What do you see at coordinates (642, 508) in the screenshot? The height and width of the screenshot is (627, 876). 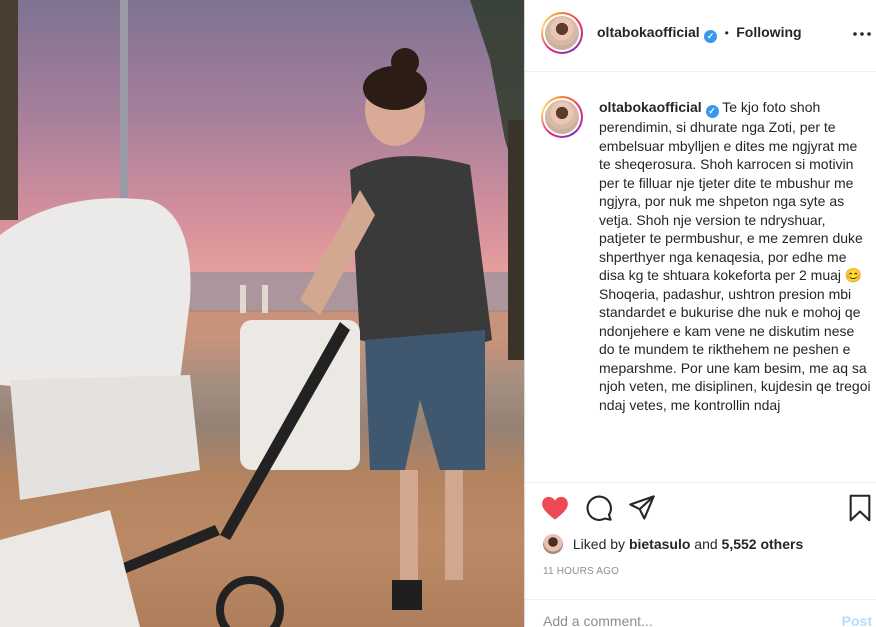 I see `share-icon` at bounding box center [642, 508].